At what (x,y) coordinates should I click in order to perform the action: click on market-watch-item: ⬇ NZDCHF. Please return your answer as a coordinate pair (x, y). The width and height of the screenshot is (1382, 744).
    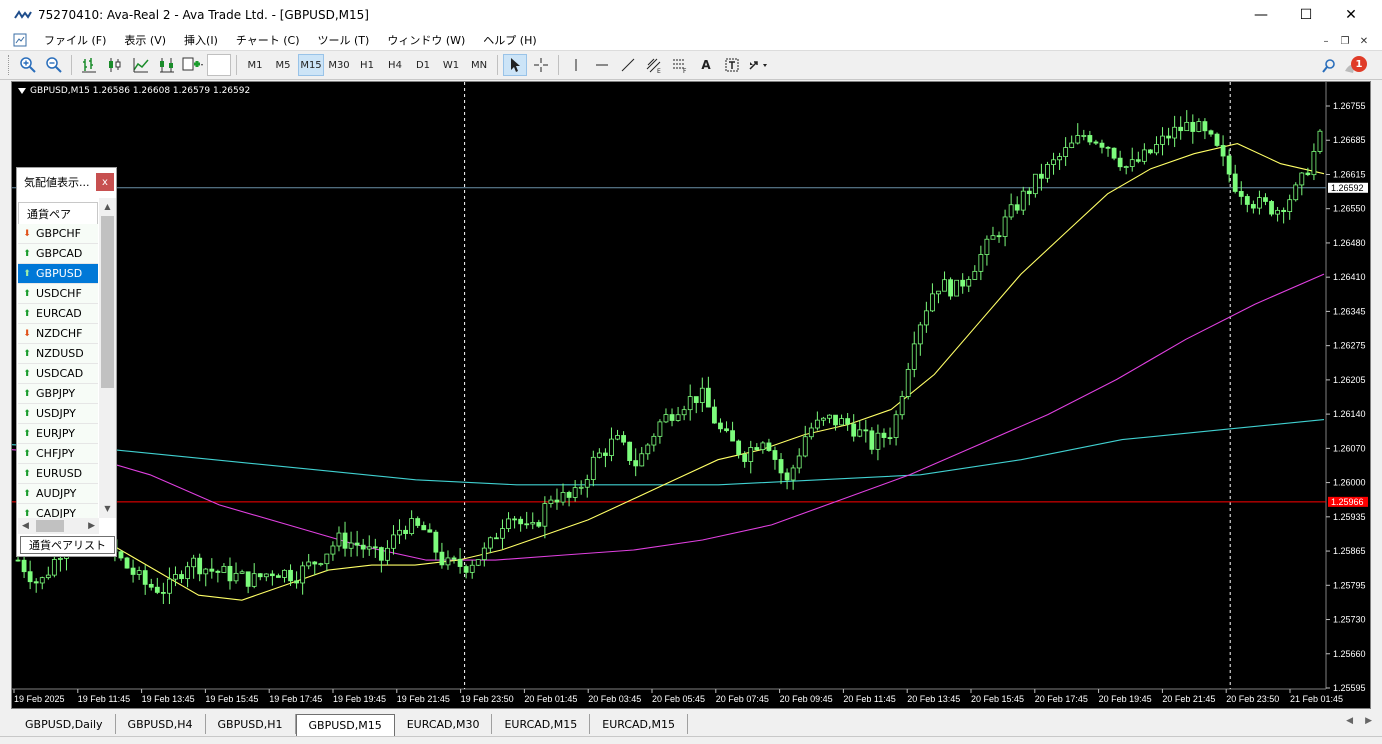
    Looking at the image, I should click on (58, 334).